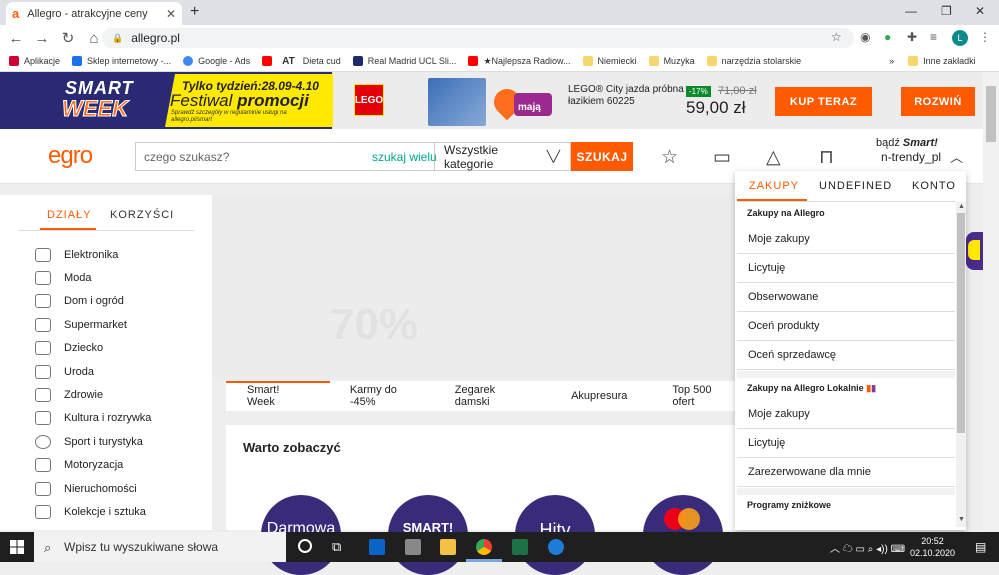 The image size is (999, 575). What do you see at coordinates (887, 37) in the screenshot?
I see `extension-green-icon: ●` at bounding box center [887, 37].